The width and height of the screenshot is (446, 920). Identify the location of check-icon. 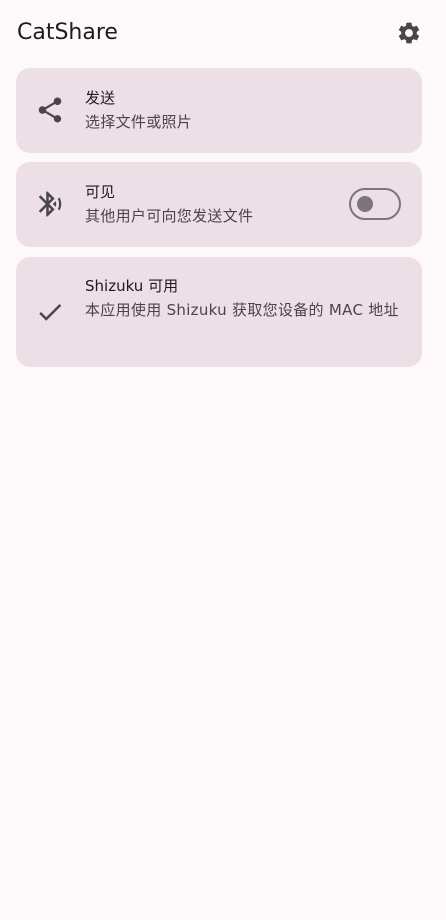
(50, 312).